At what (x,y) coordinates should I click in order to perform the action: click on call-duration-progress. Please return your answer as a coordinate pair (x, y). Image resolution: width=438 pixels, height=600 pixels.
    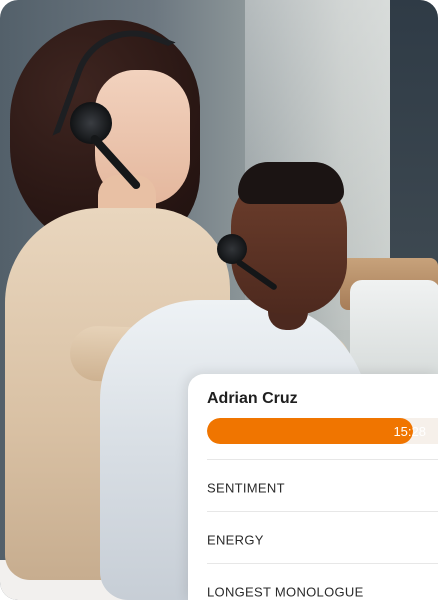
    Looking at the image, I should click on (310, 431).